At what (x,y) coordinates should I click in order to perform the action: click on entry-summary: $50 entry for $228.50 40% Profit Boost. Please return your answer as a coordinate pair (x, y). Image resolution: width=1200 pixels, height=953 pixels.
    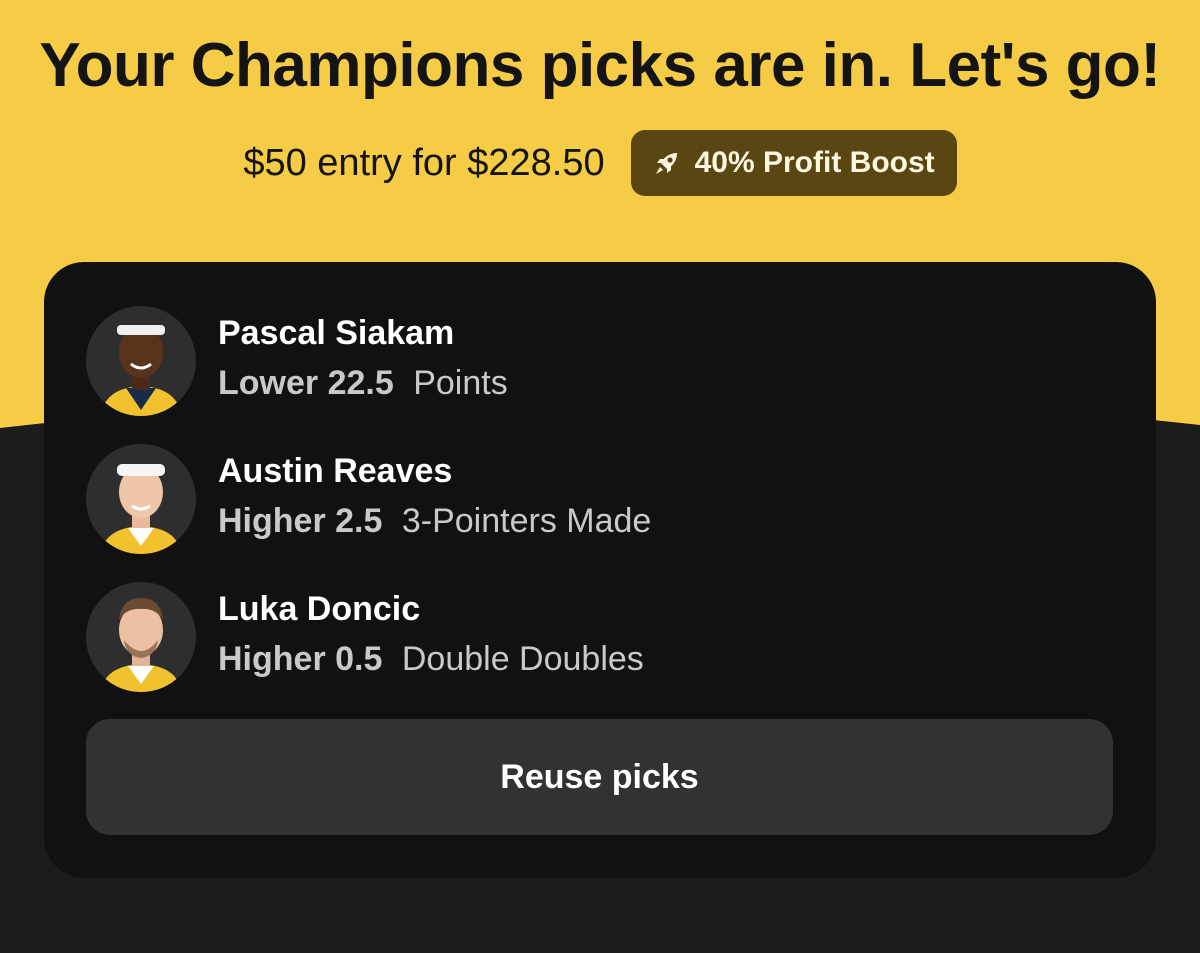
    Looking at the image, I should click on (600, 163).